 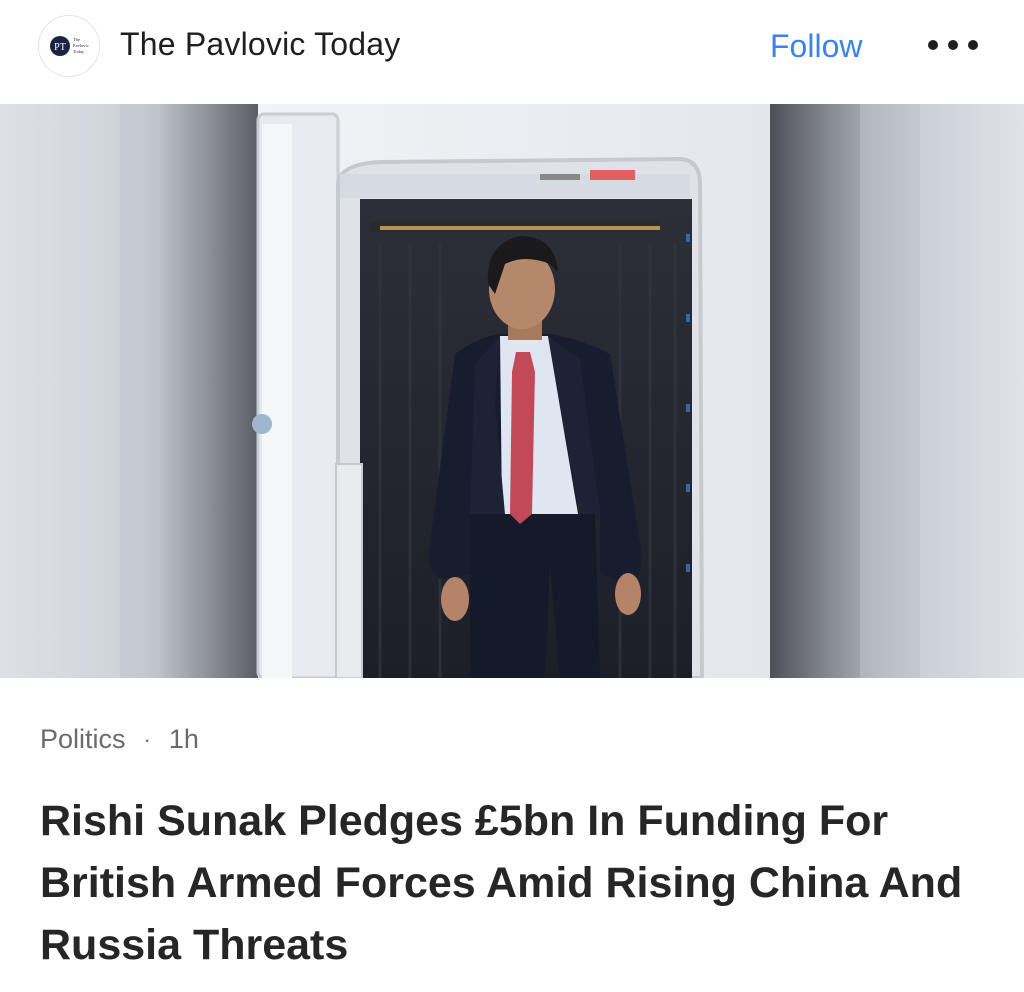 I want to click on svg-text: The, so click(x=76, y=39).